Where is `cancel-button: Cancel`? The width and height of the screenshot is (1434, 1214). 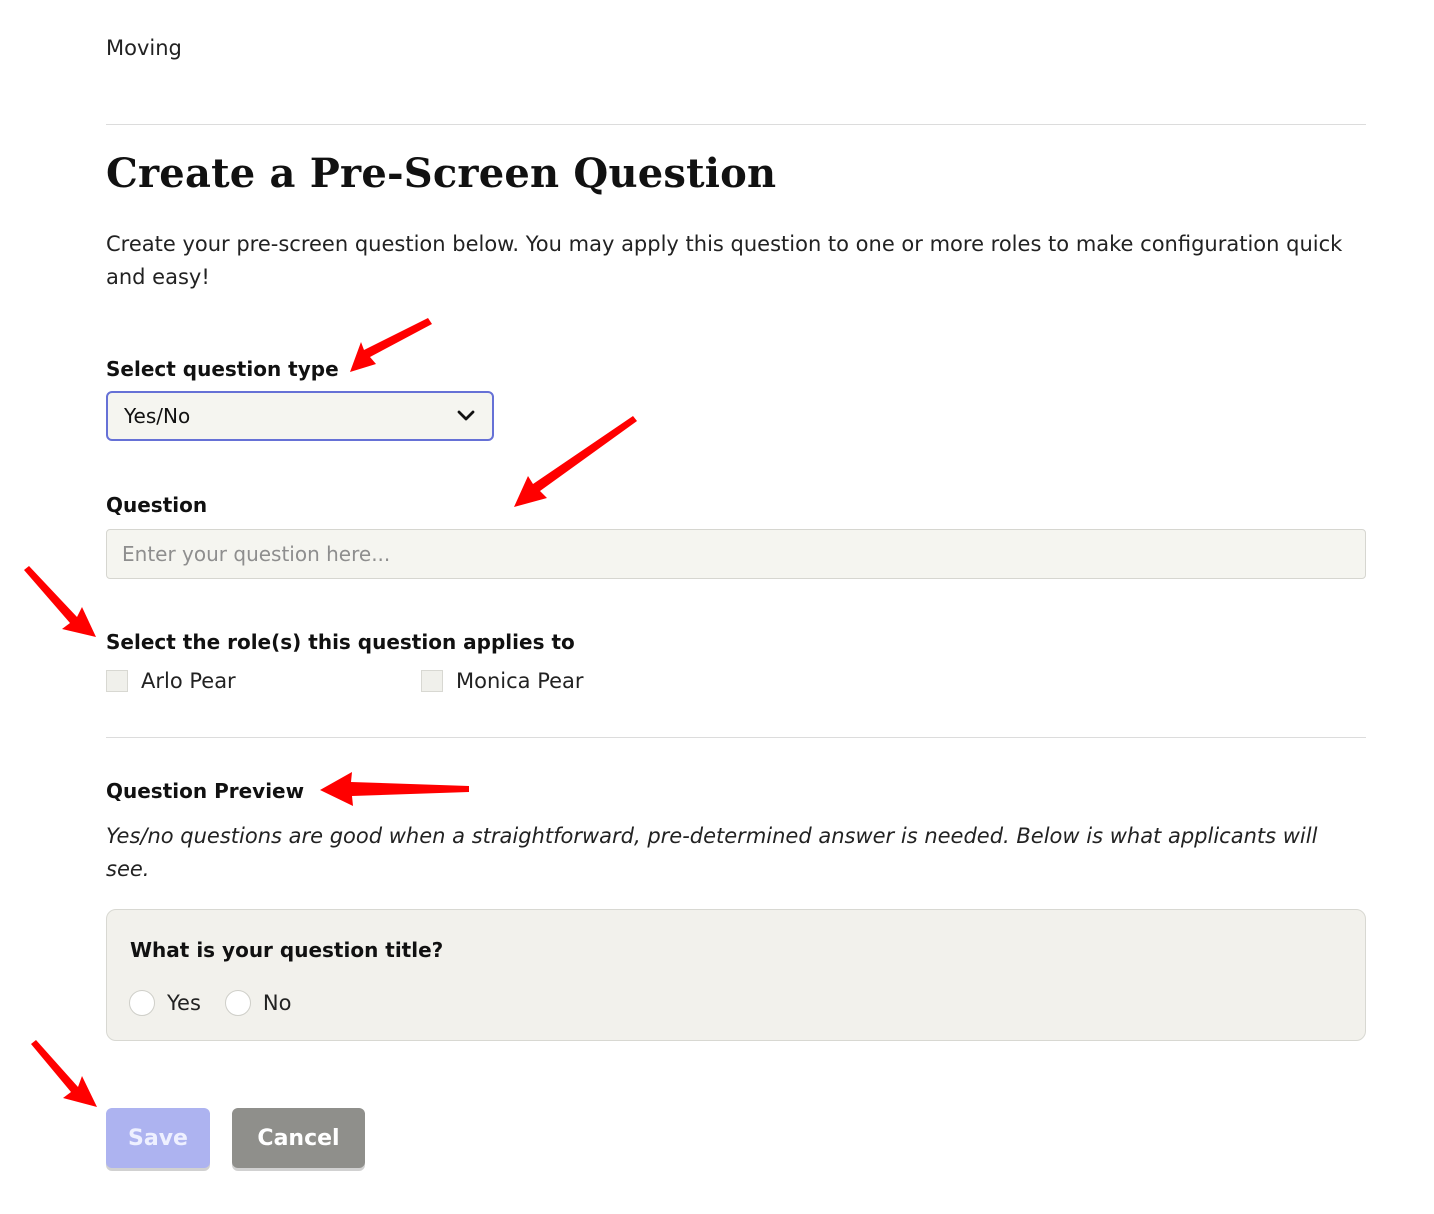 cancel-button: Cancel is located at coordinates (298, 1138).